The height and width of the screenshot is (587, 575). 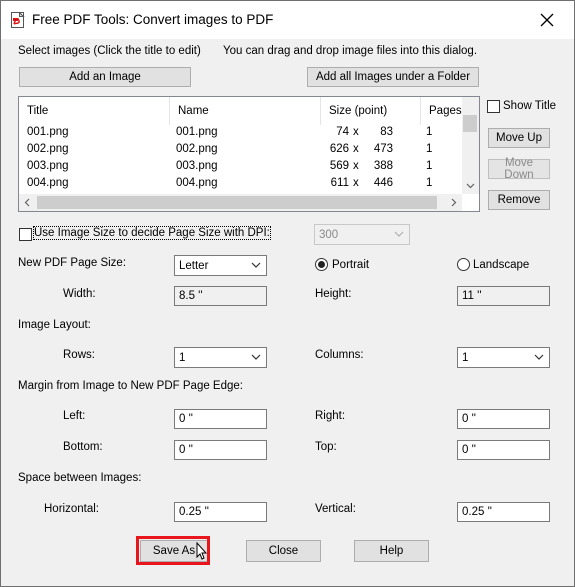 What do you see at coordinates (326, 447) in the screenshot?
I see `top-label: Top:` at bounding box center [326, 447].